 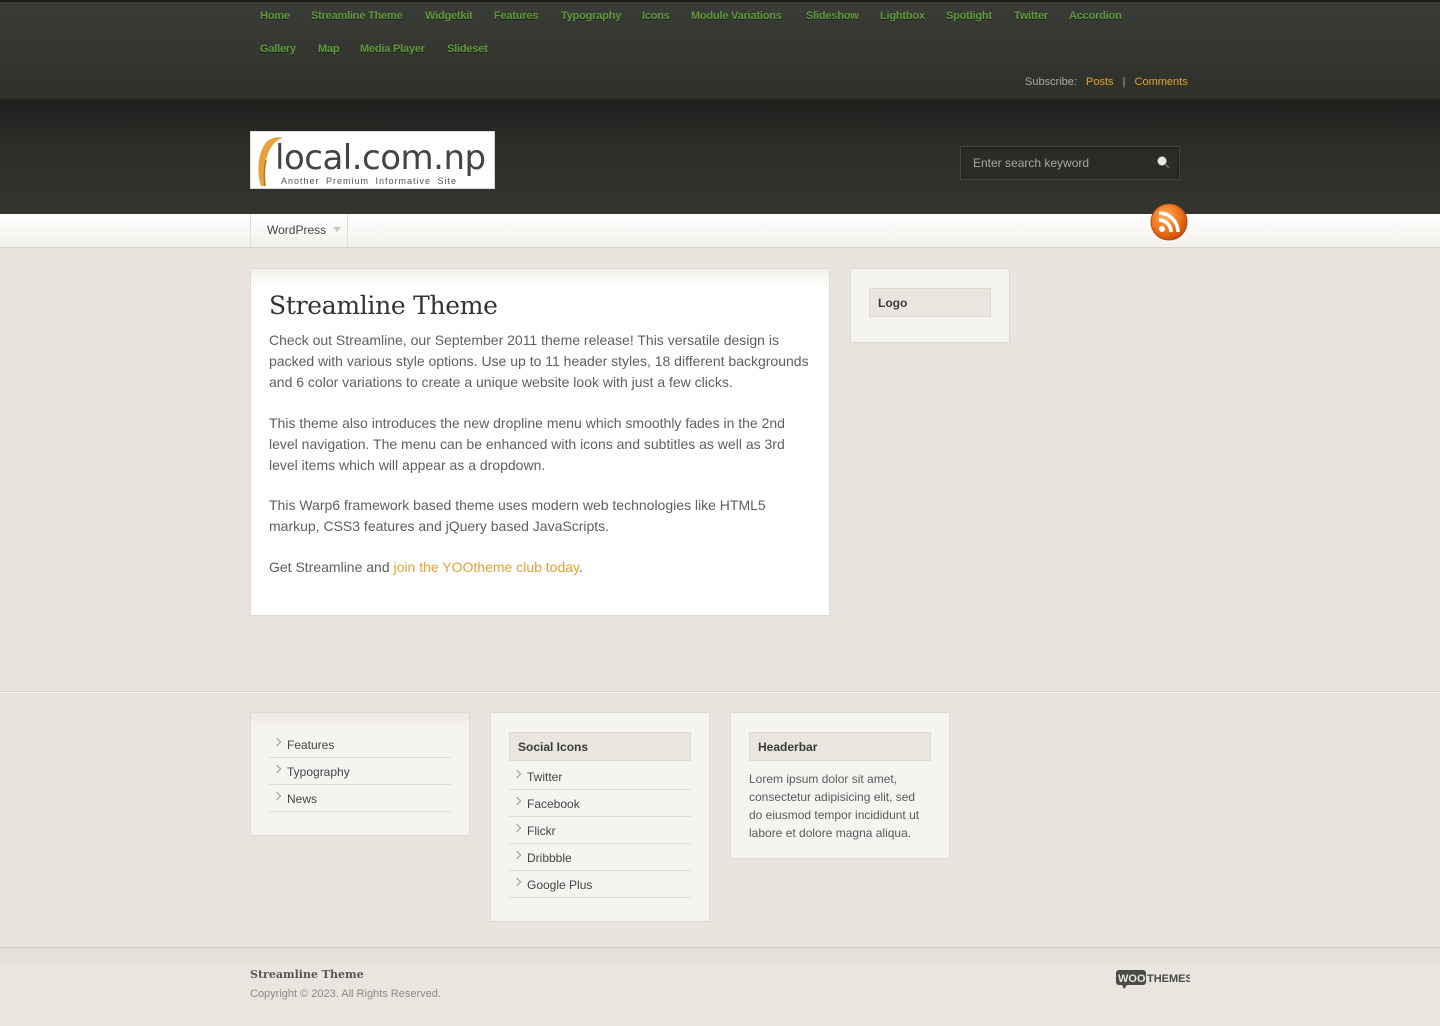 What do you see at coordinates (553, 804) in the screenshot?
I see `list-item-label: Facebook` at bounding box center [553, 804].